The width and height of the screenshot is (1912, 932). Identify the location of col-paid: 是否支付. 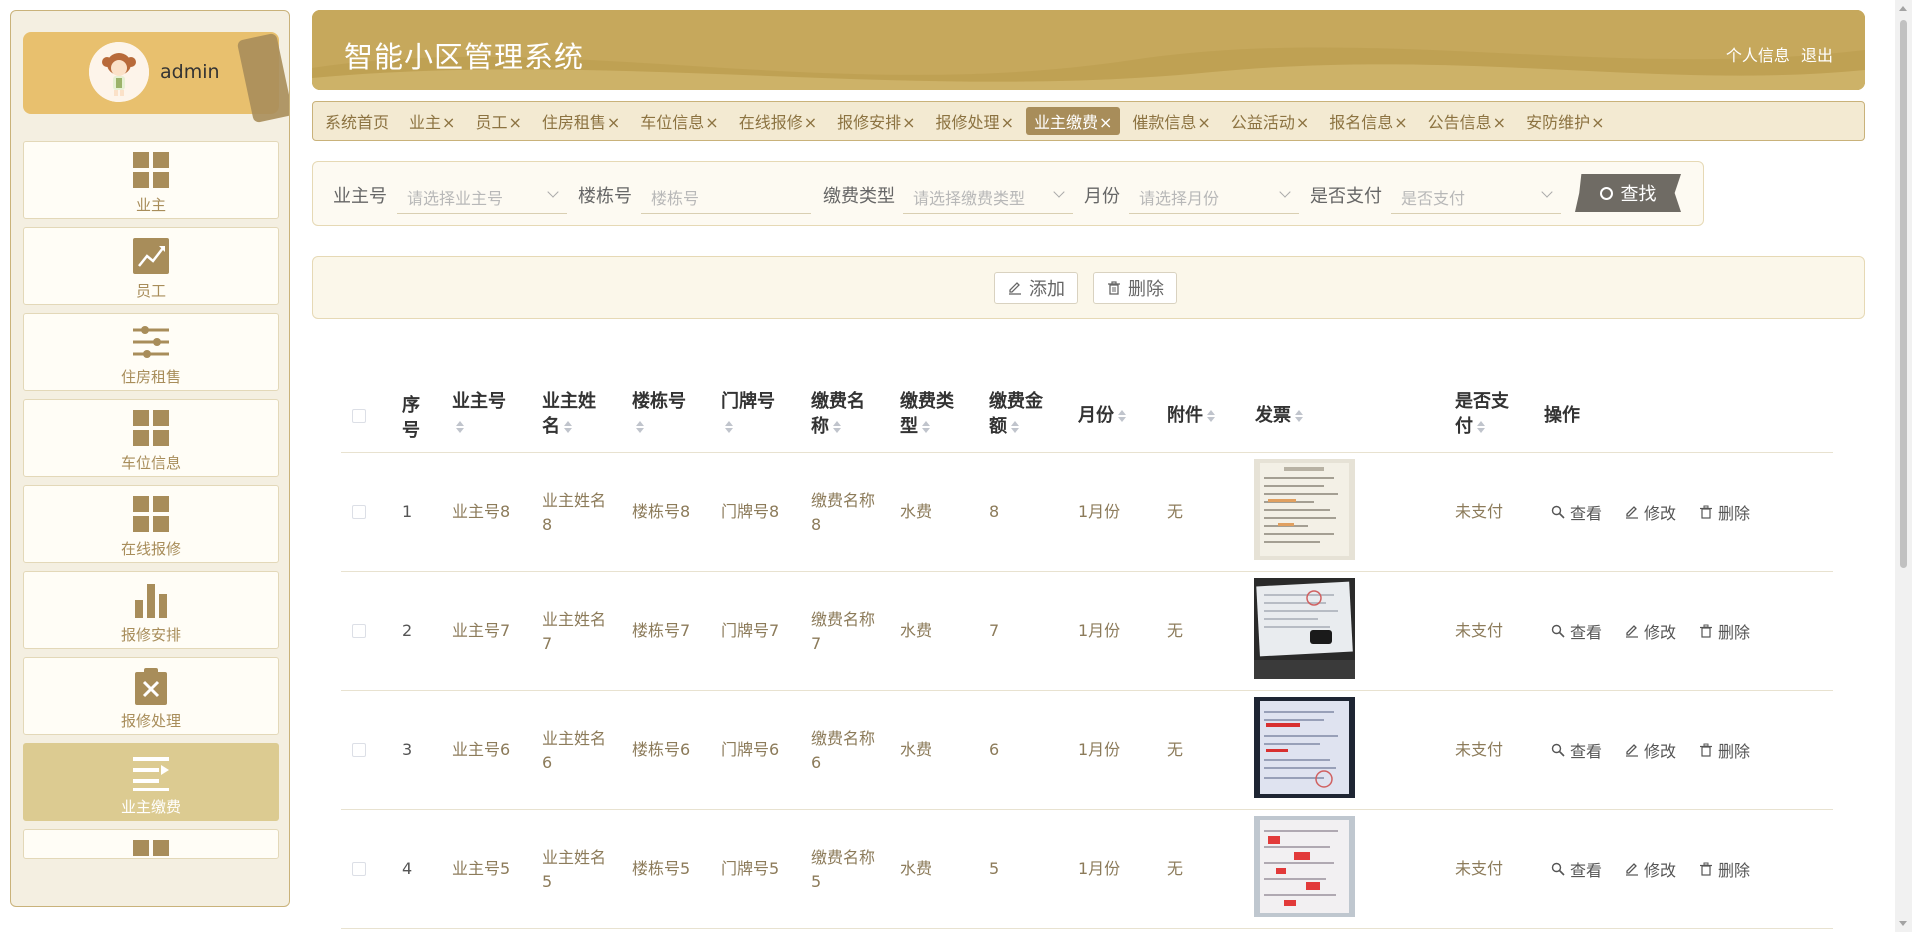
(1485, 414).